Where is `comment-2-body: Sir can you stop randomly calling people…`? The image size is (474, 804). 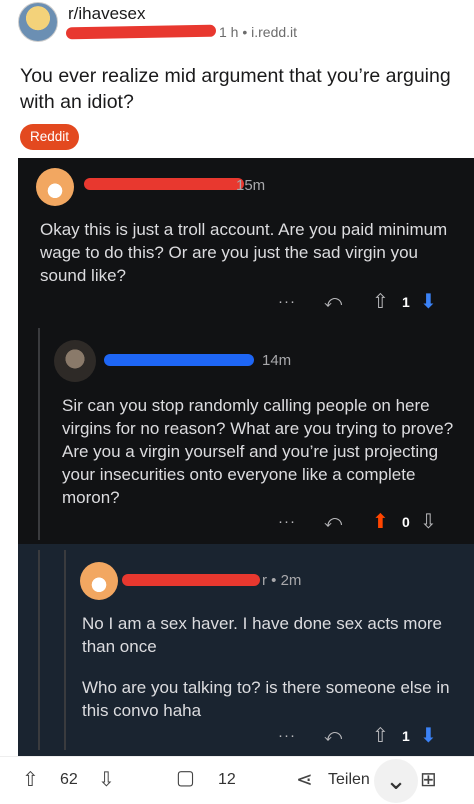 comment-2-body: Sir can you stop randomly calling people… is located at coordinates (262, 451).